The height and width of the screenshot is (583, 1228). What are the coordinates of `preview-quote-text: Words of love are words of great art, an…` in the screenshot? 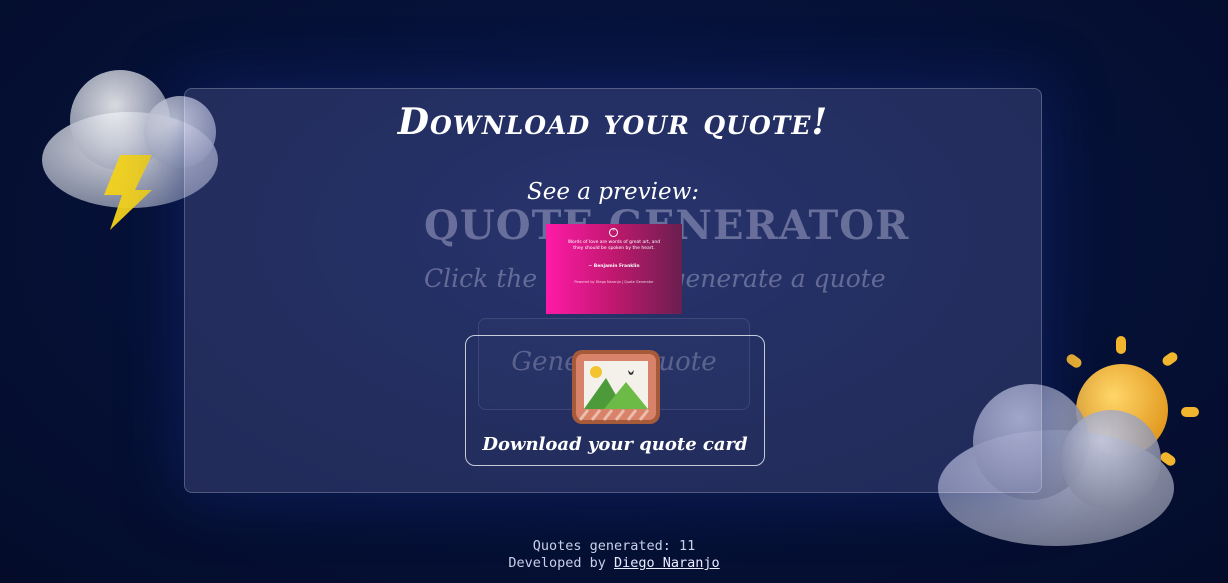 It's located at (614, 245).